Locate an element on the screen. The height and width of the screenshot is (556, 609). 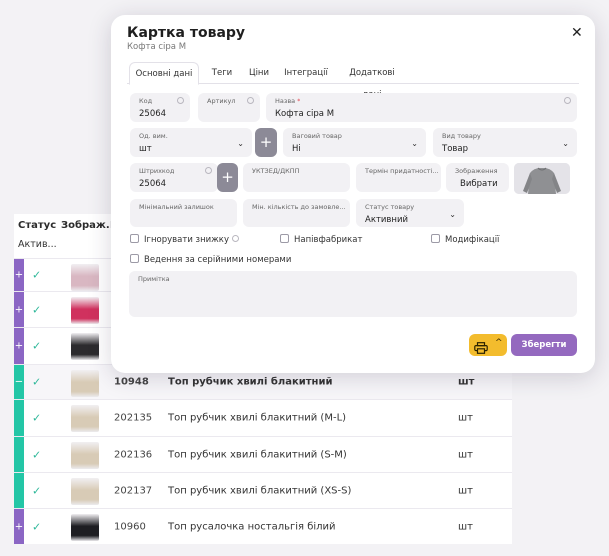
code-value: 25064 is located at coordinates (153, 114).